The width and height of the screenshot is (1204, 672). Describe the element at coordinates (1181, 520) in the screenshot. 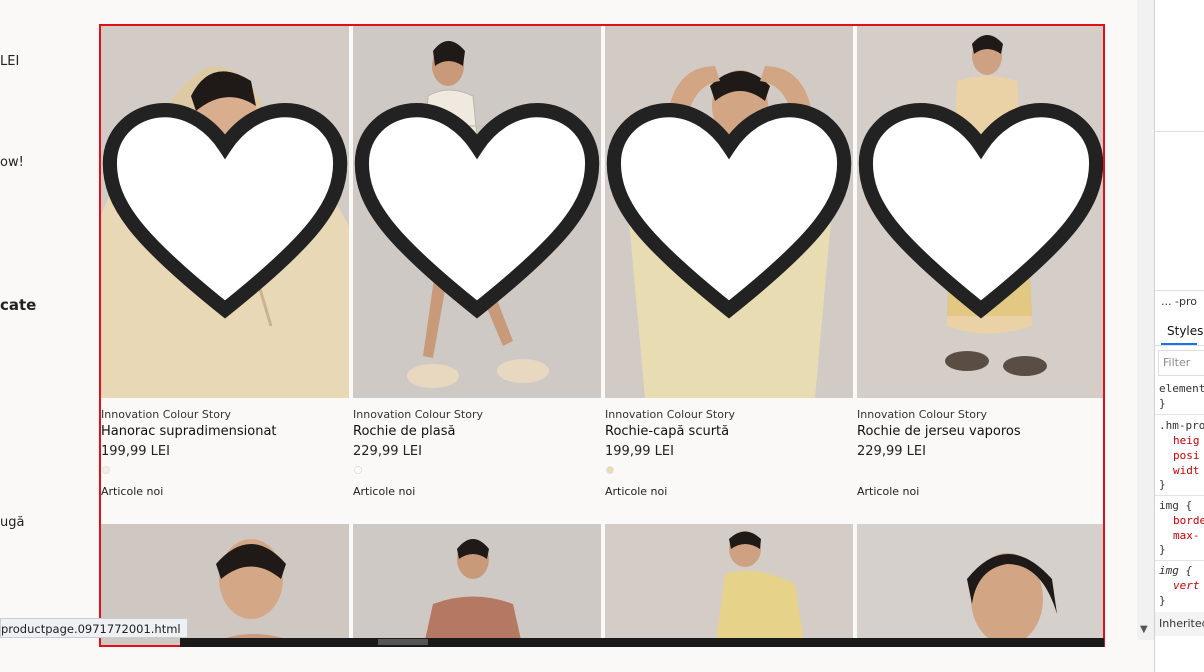

I see `css-property: borde` at that location.